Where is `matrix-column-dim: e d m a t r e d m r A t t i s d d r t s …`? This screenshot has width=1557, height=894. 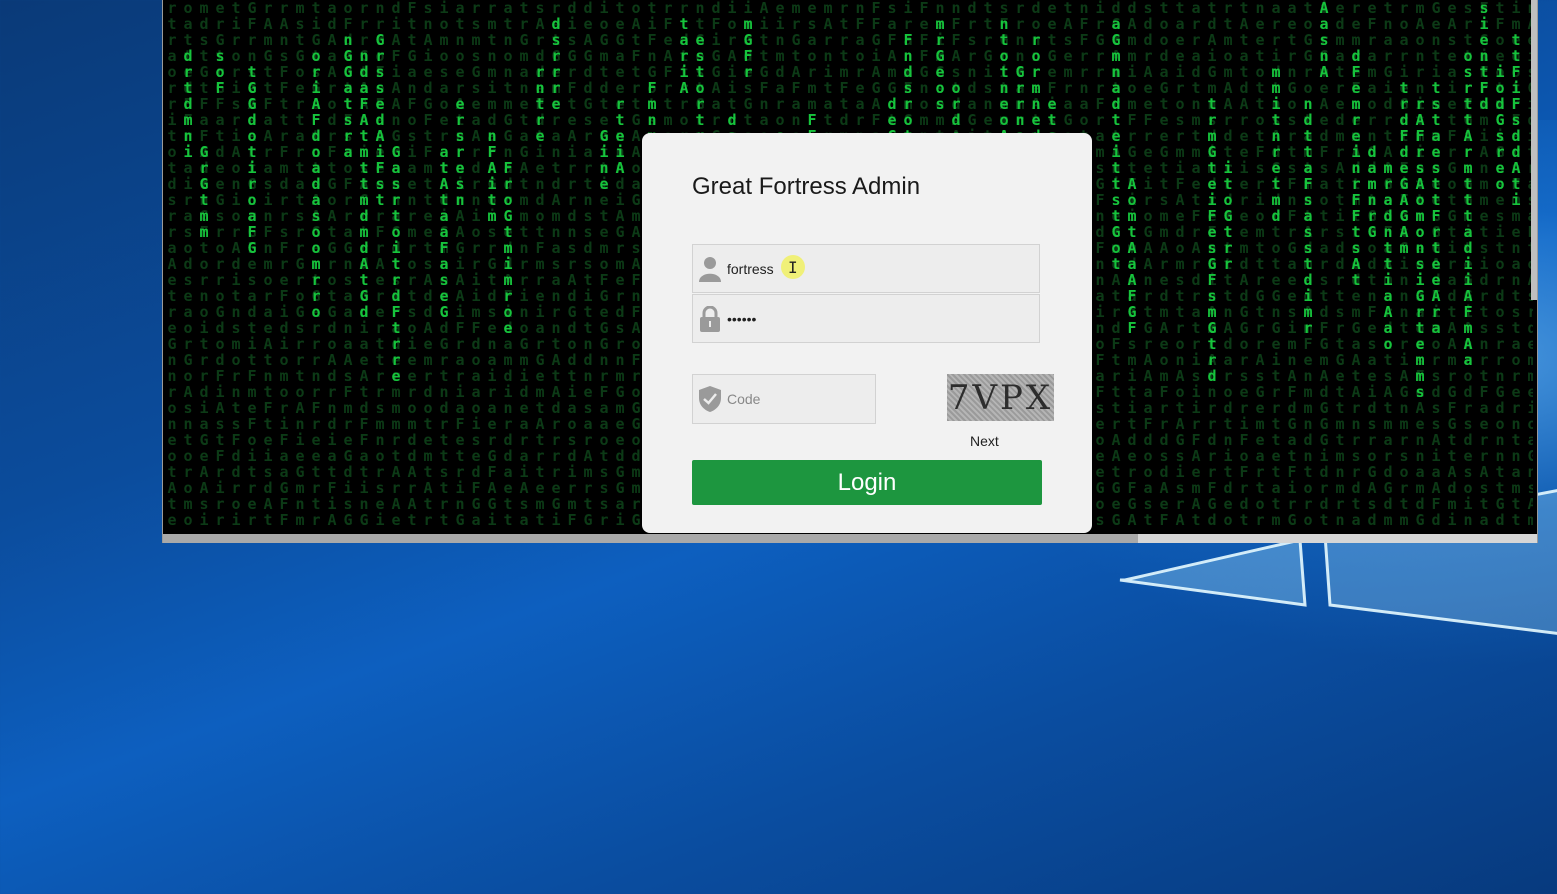
matrix-column-dim: e d m a t r e d m r A t t i s d d r t s … is located at coordinates (1340, 264).